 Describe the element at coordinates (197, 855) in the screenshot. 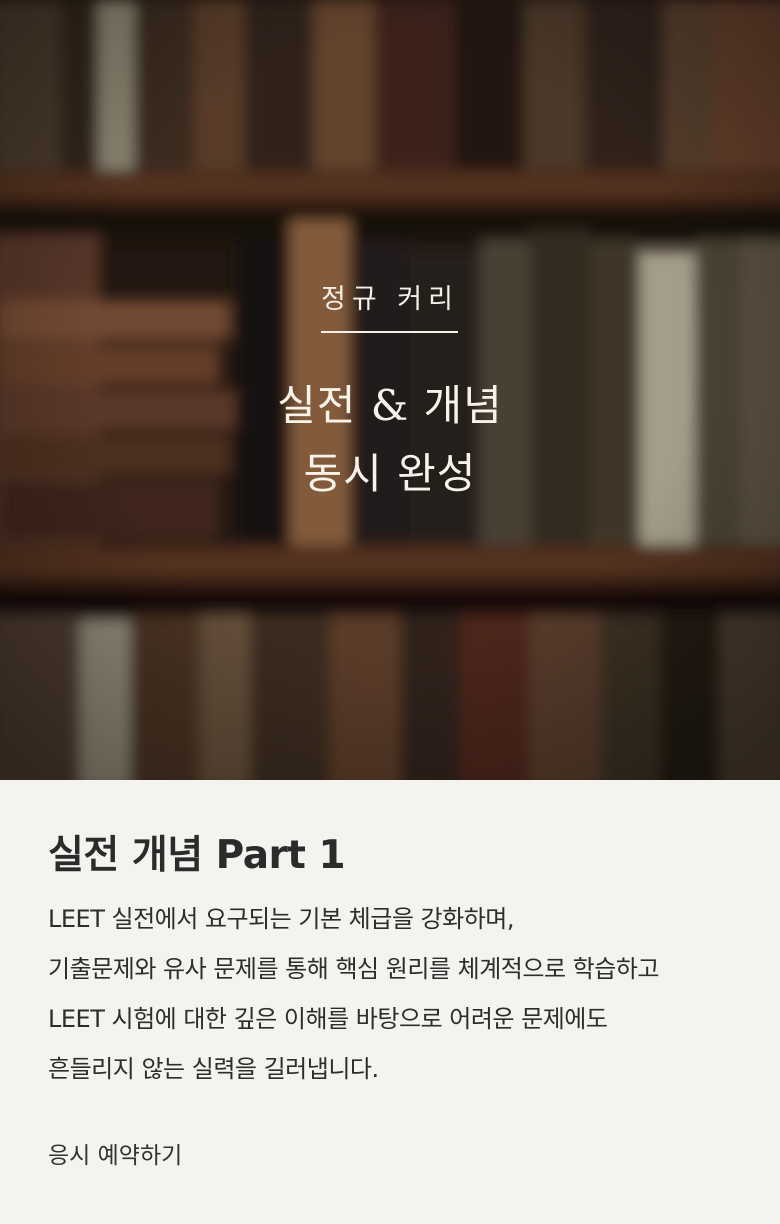

I see `course-title: 실전 개념 Part 1` at that location.